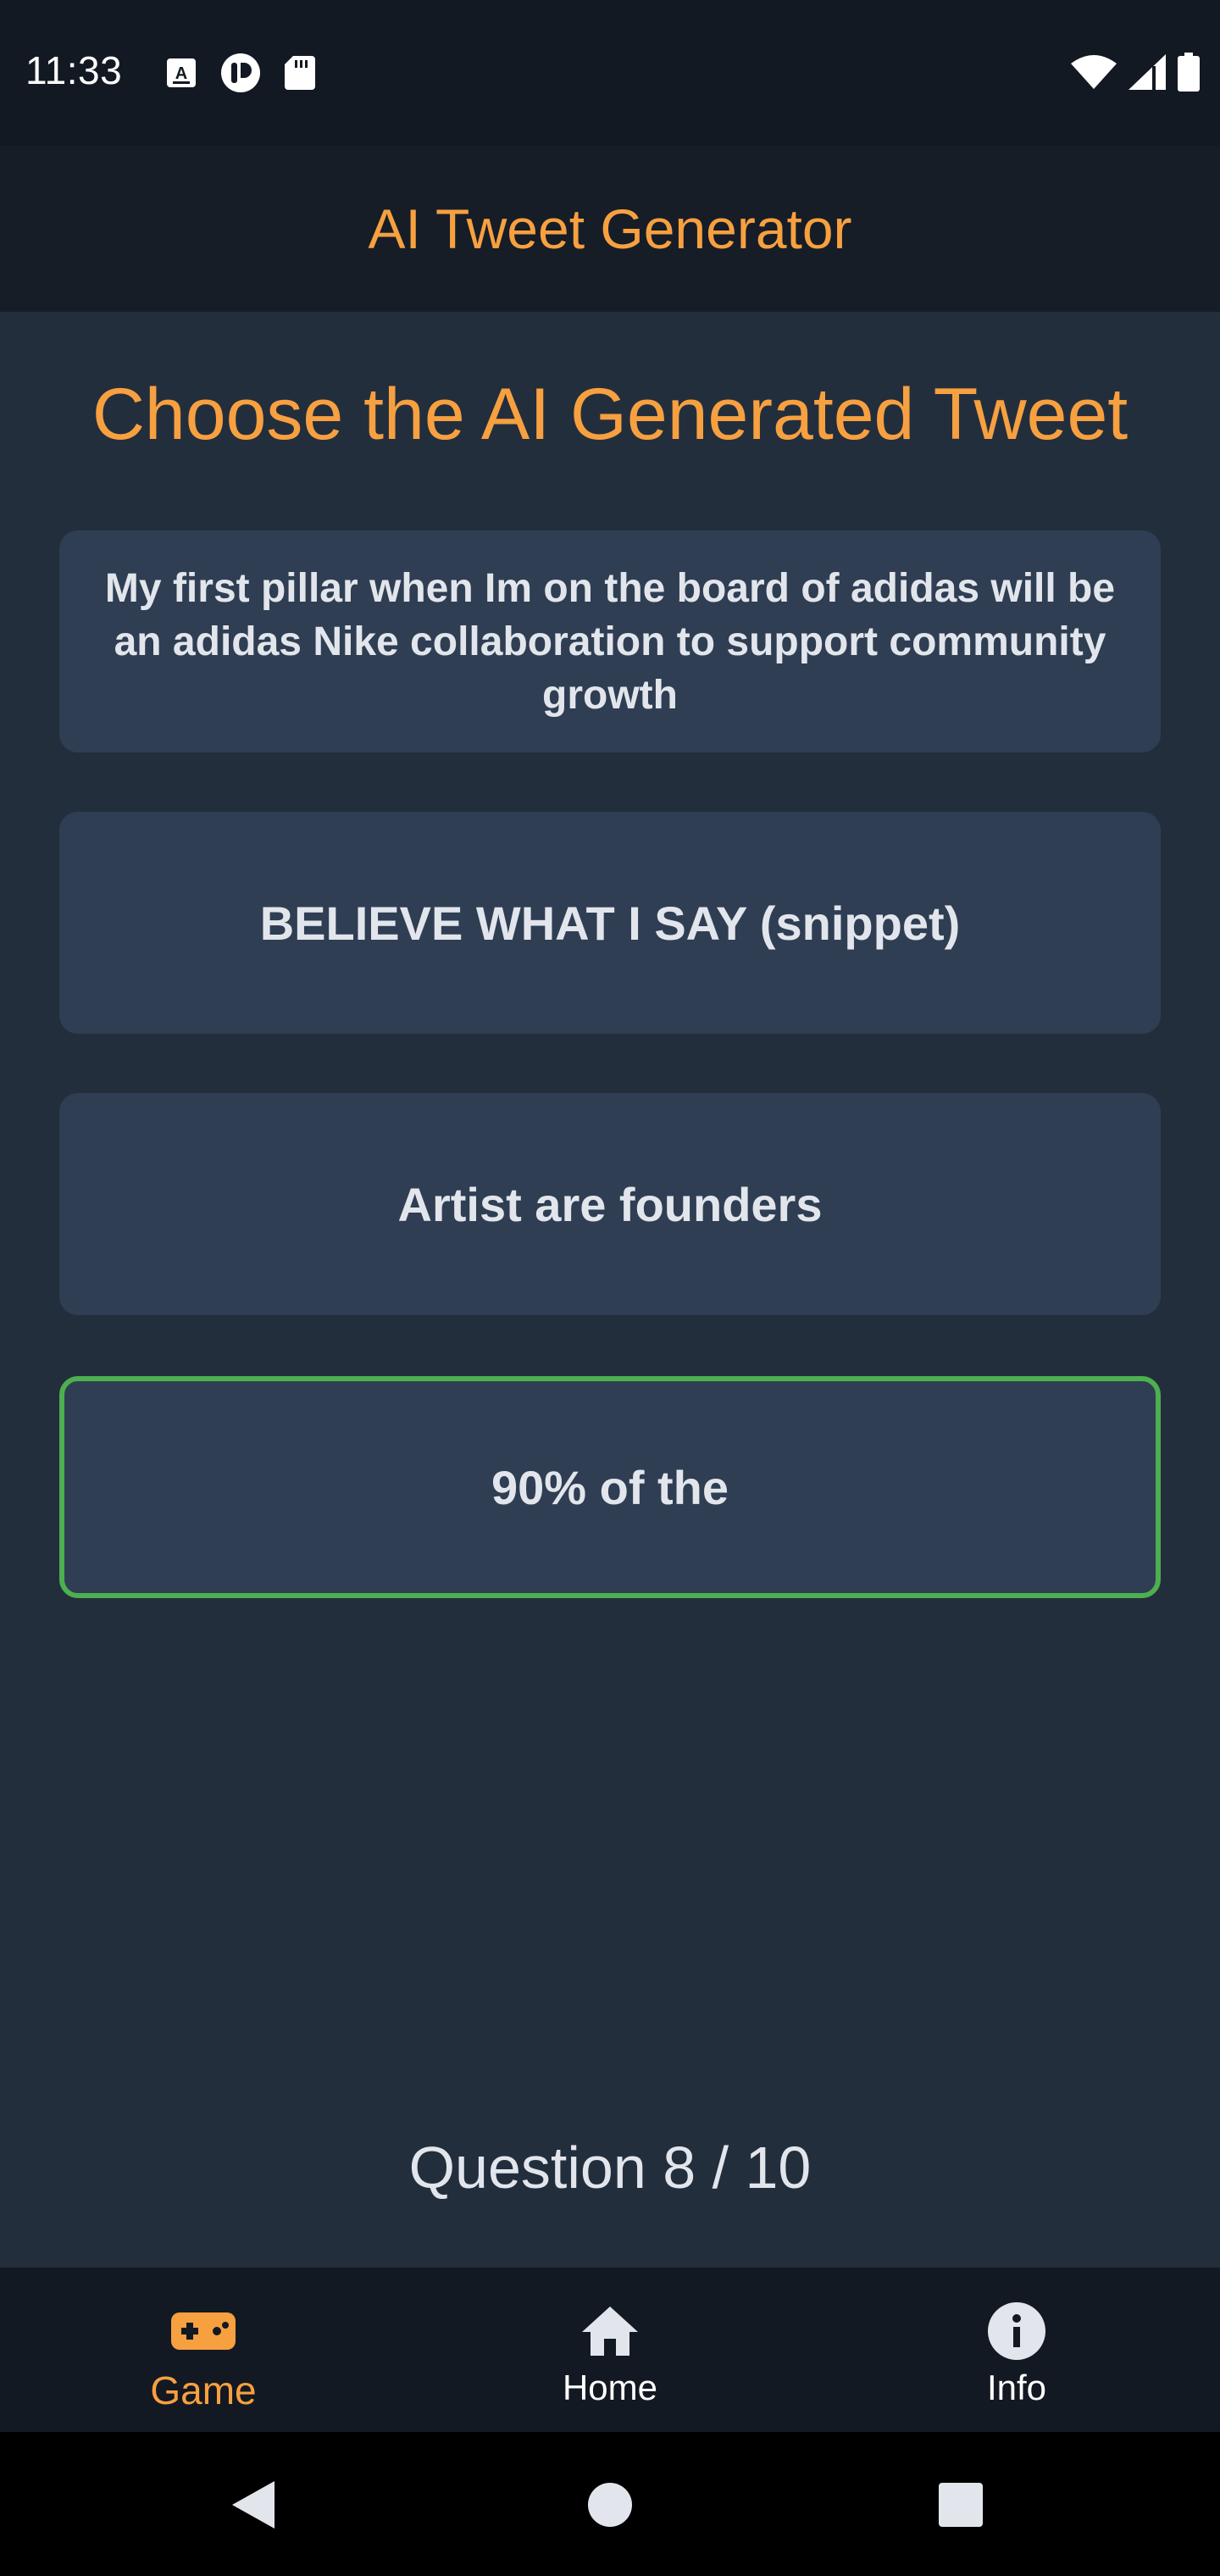 The image size is (1220, 2576). I want to click on question-counter: Question 8 / 10, so click(610, 2168).